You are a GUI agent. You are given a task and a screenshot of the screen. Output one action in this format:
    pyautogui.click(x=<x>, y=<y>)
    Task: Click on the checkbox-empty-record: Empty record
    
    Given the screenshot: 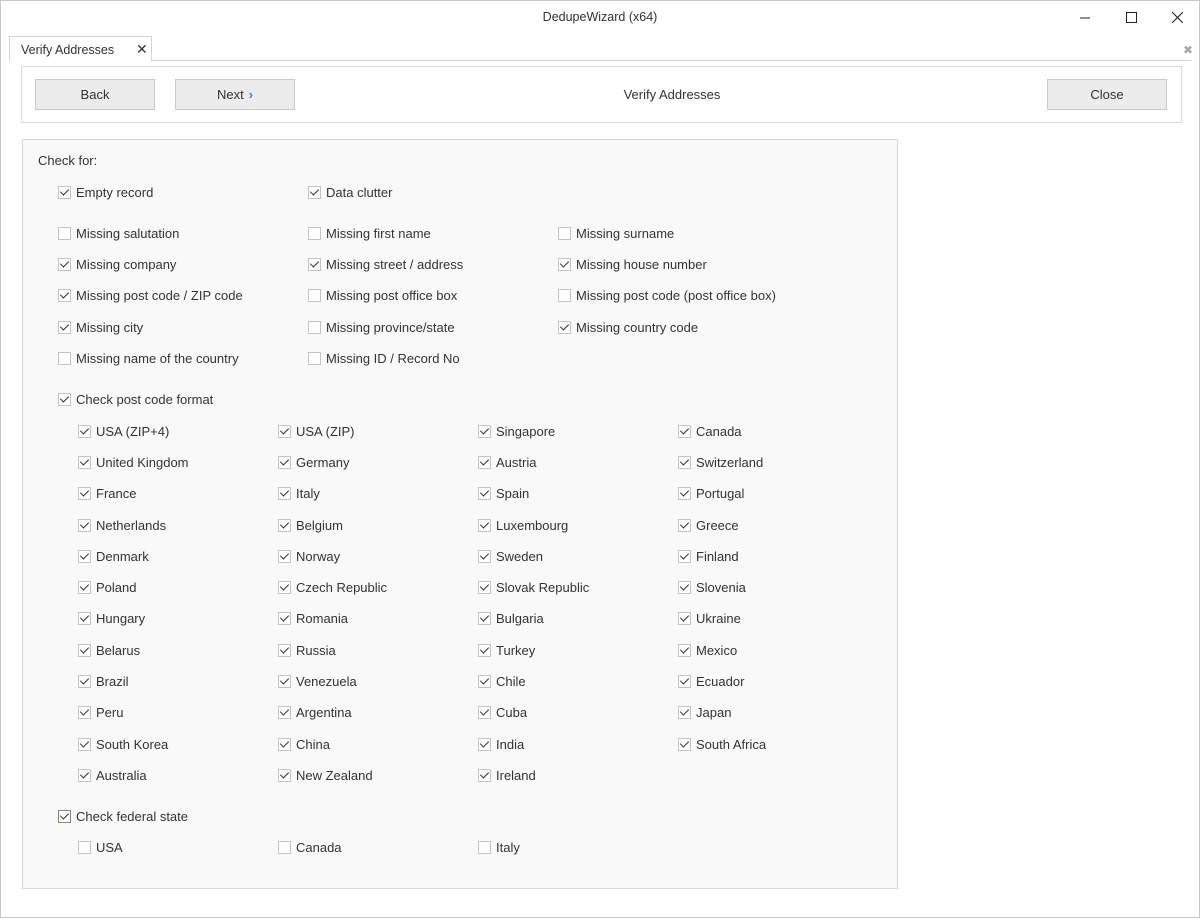 What is the action you would take?
    pyautogui.click(x=105, y=192)
    